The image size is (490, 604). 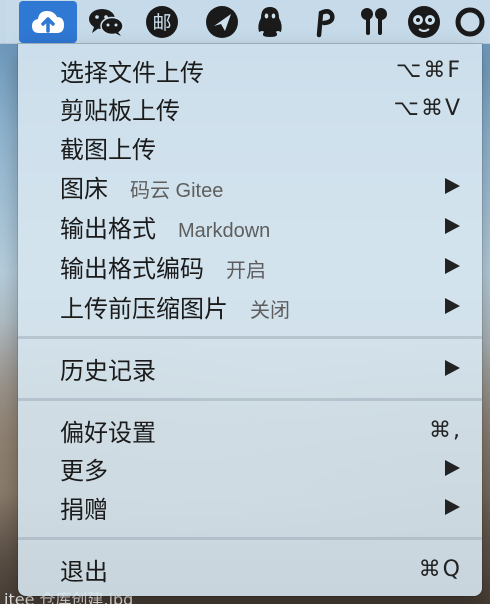 What do you see at coordinates (106, 22) in the screenshot?
I see `wechat-icon` at bounding box center [106, 22].